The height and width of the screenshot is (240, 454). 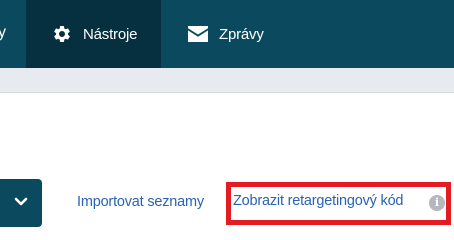 I want to click on nav-item-messages: Zprávy, so click(x=236, y=34).